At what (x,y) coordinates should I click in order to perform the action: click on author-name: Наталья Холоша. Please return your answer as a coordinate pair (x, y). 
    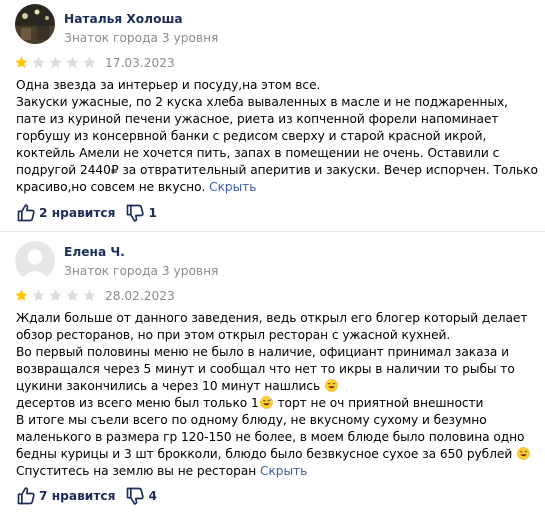
    Looking at the image, I should click on (123, 19).